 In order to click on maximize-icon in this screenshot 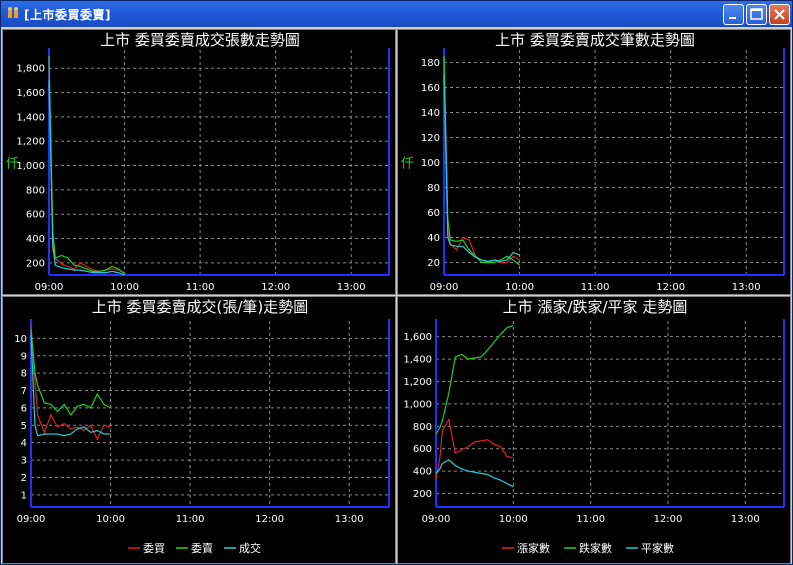, I will do `click(756, 14)`.